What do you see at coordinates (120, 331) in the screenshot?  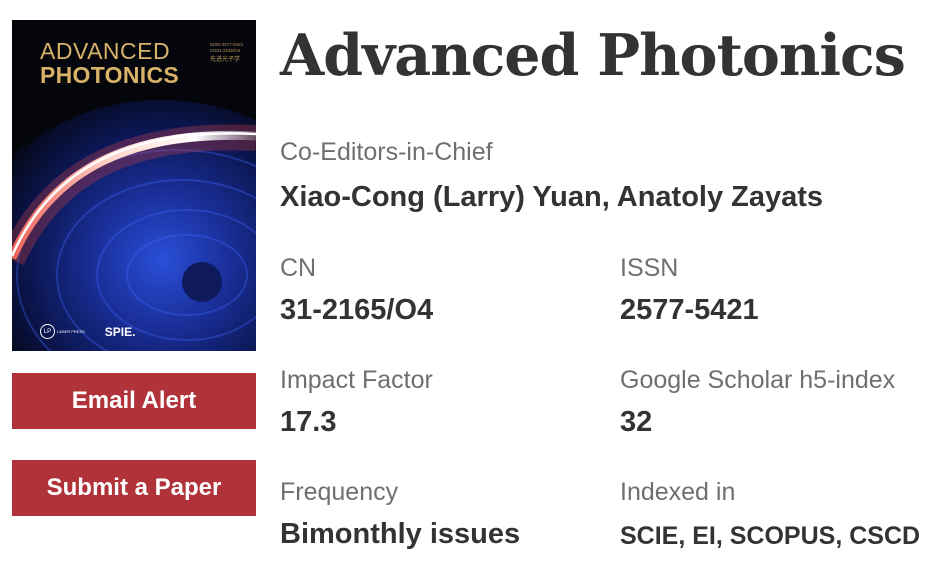 I see `spie-logo: SPIE.` at bounding box center [120, 331].